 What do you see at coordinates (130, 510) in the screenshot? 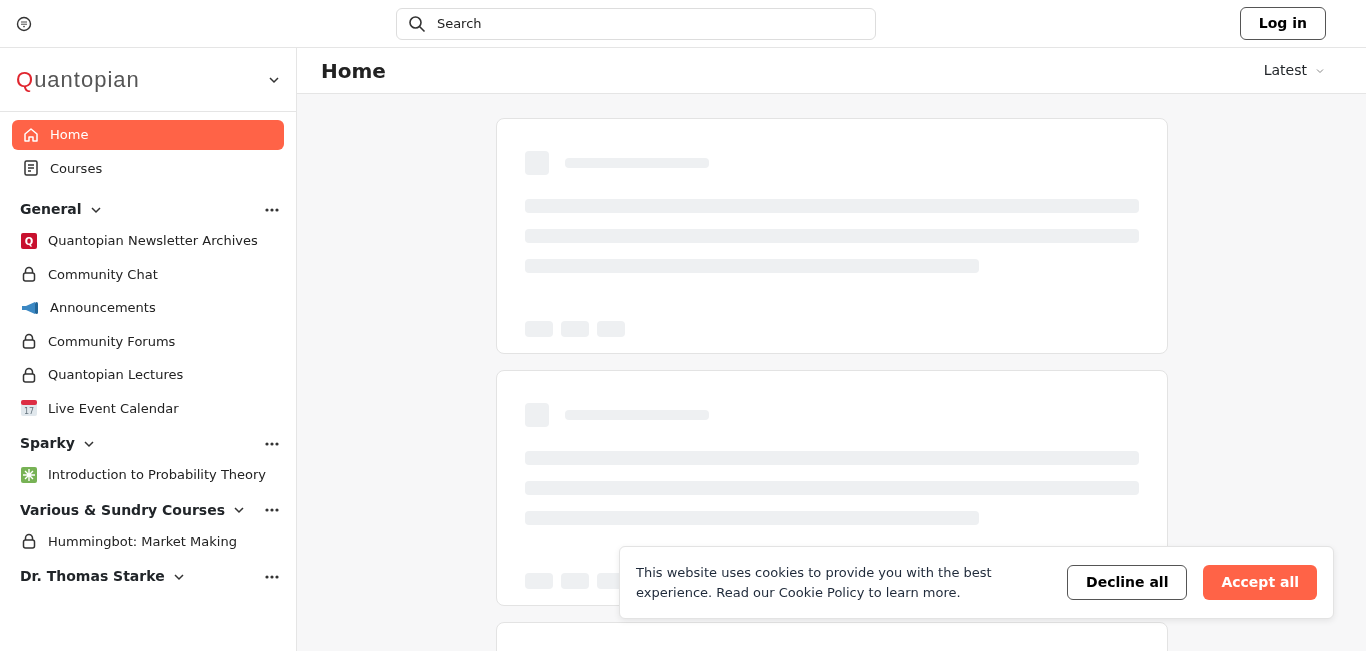
I see `section-header: Various & Sundry Courses` at bounding box center [130, 510].